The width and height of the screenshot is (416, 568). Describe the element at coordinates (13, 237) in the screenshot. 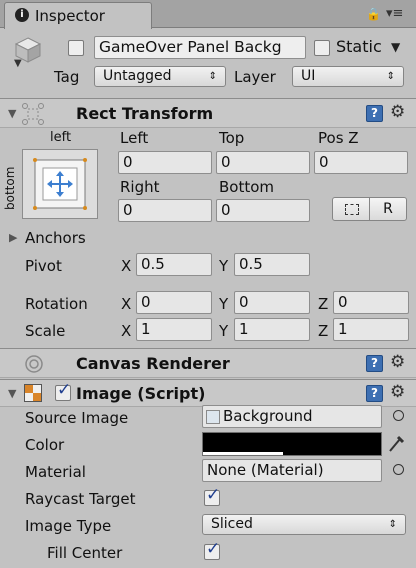

I see `foldout-collapsed-icon: ▶` at that location.